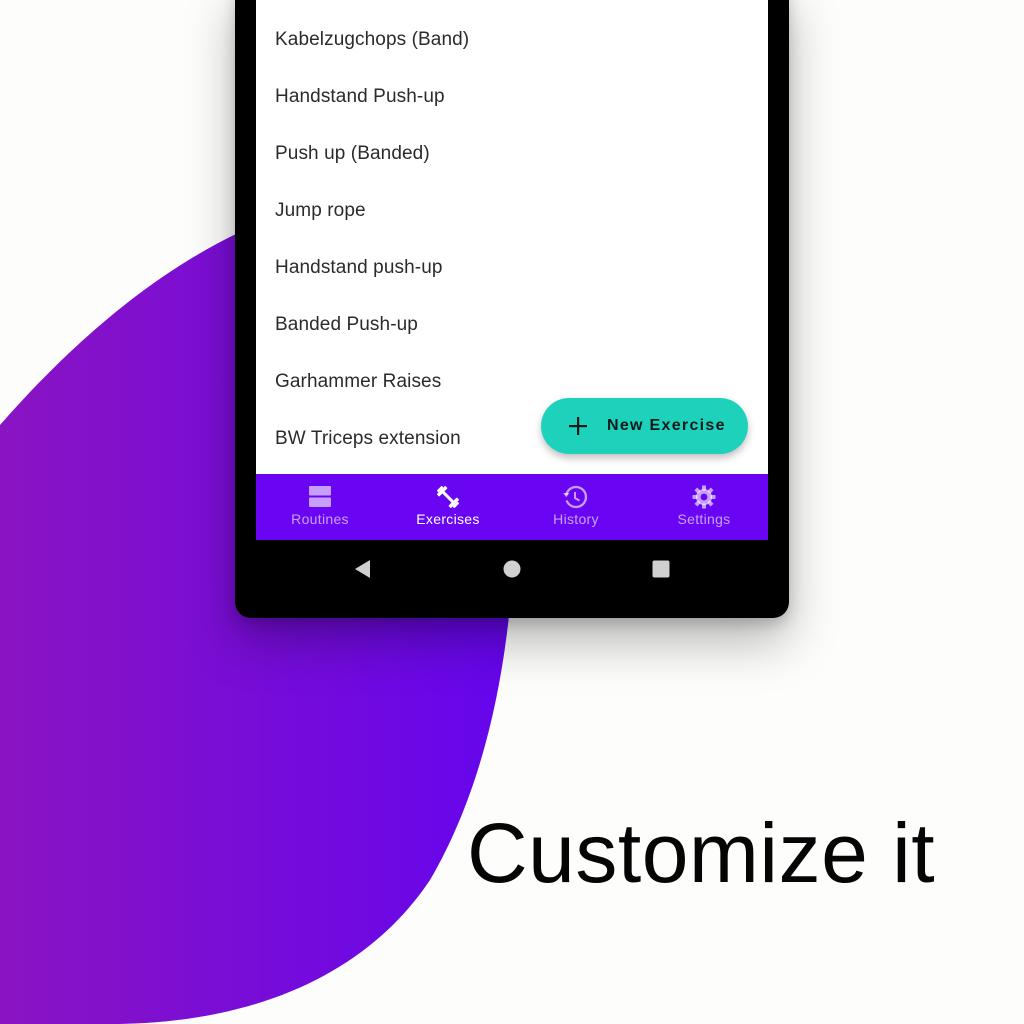 Image resolution: width=1024 pixels, height=1024 pixels. I want to click on system-navigation-bar, so click(512, 569).